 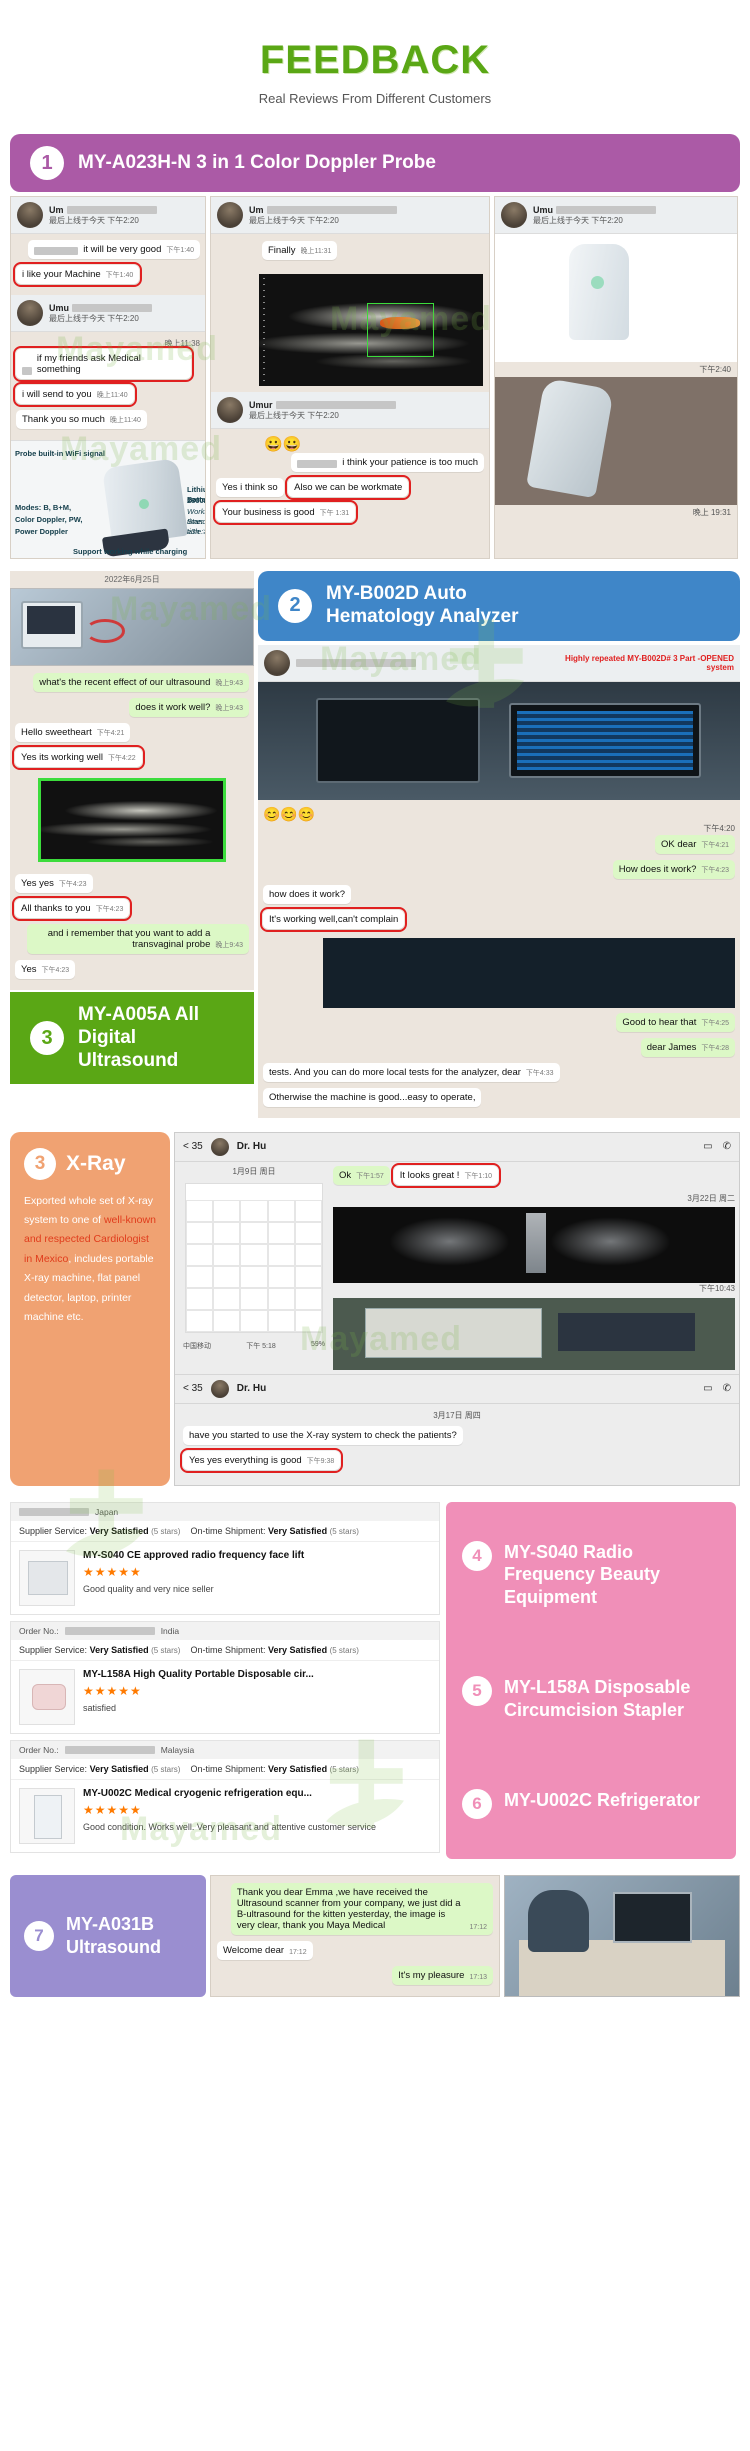 I want to click on back-button-2: < 35, so click(x=193, y=1388).